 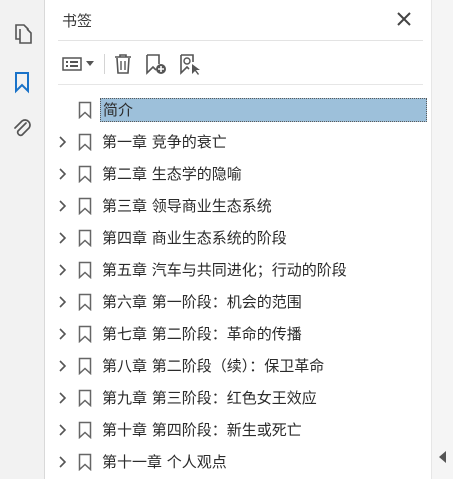 I want to click on bookmark-item: 第五章 汽车与共同进化；行动的阶段, so click(x=238, y=270).